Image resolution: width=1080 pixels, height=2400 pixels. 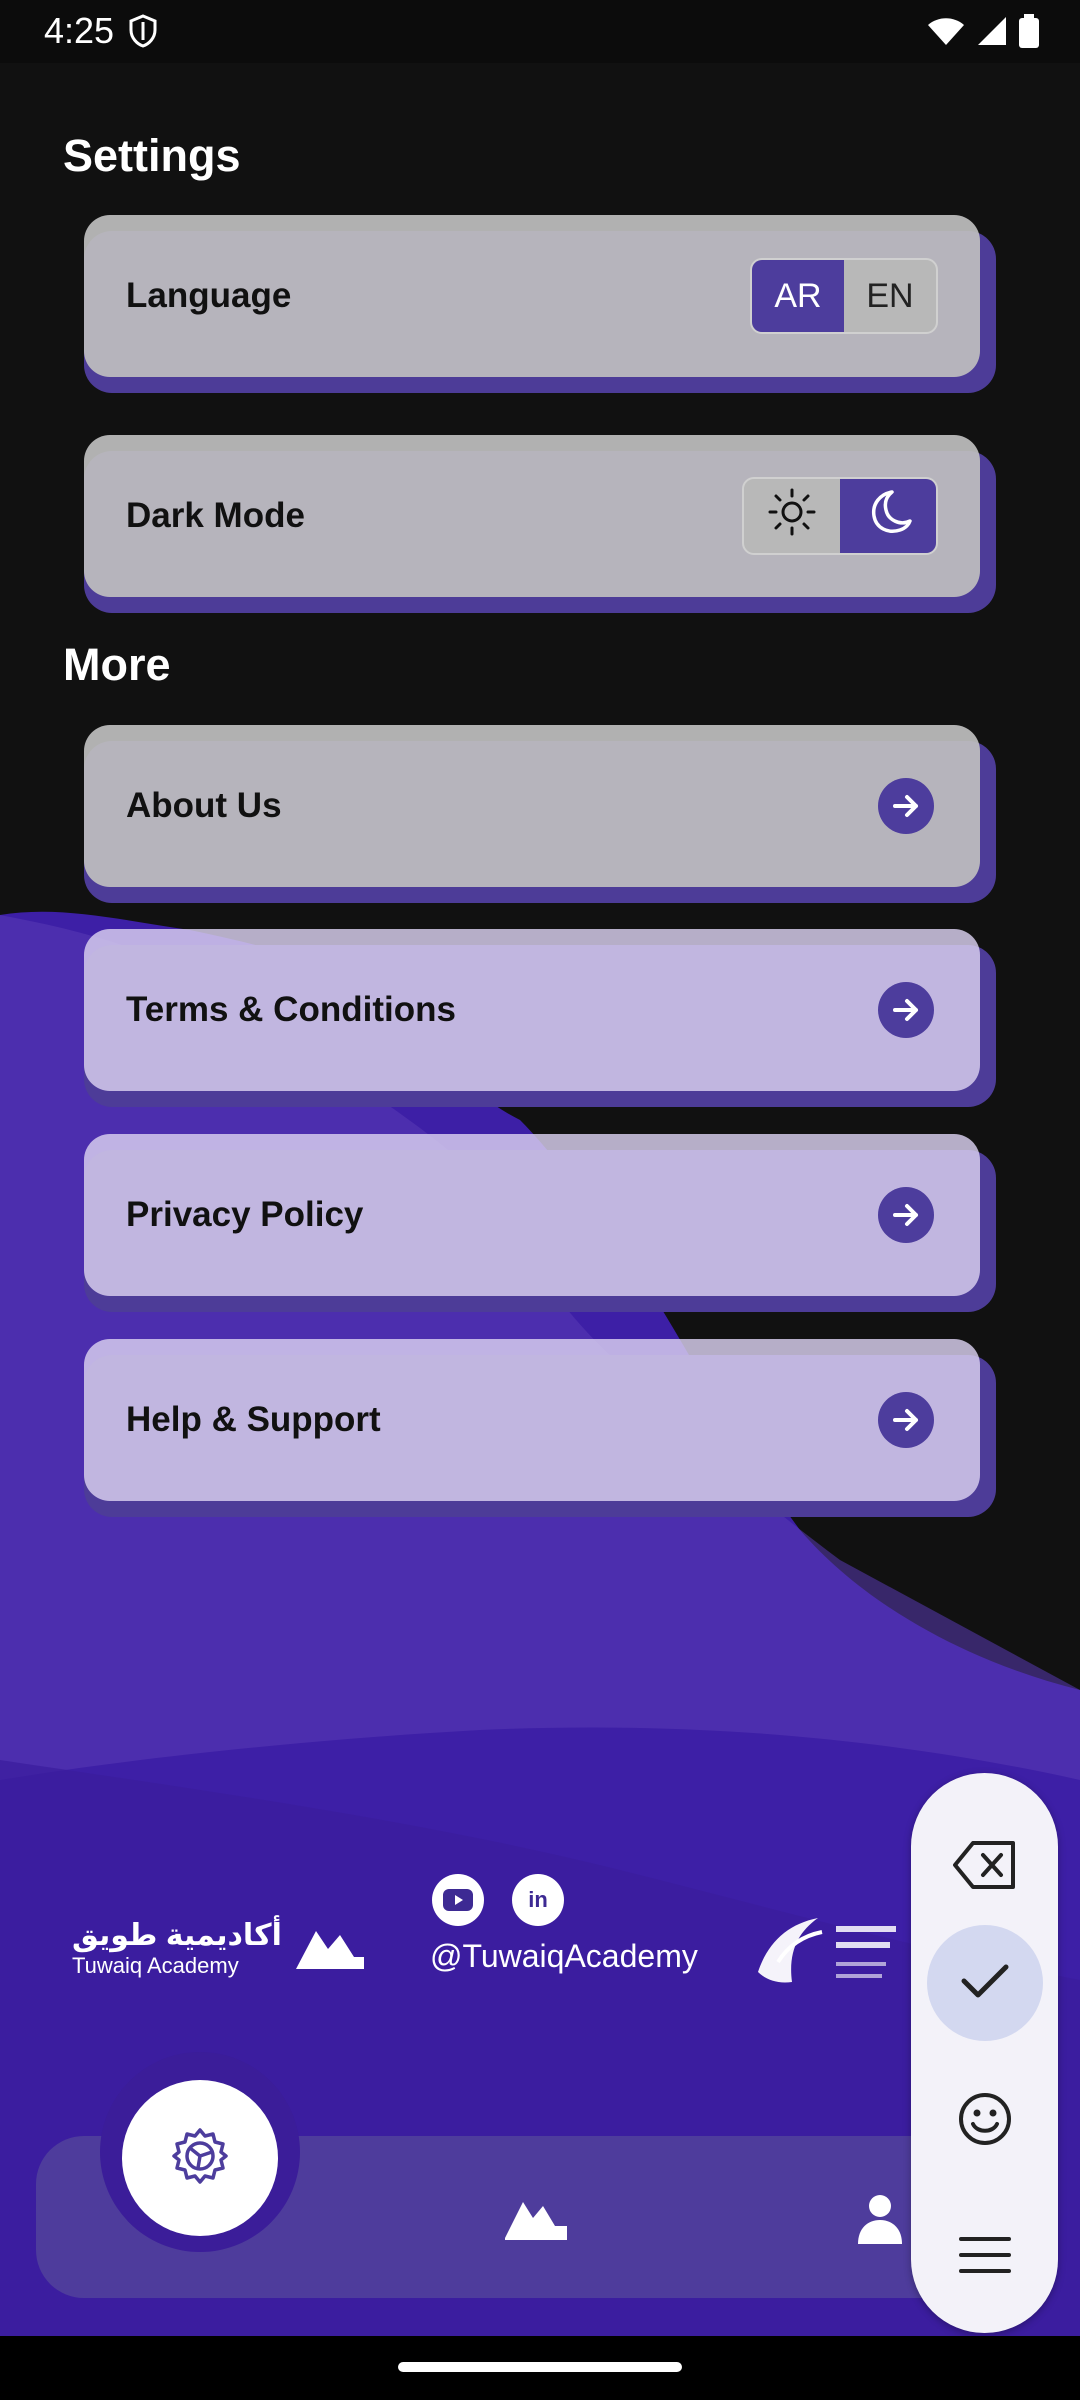 I want to click on light-mode-option, so click(x=792, y=516).